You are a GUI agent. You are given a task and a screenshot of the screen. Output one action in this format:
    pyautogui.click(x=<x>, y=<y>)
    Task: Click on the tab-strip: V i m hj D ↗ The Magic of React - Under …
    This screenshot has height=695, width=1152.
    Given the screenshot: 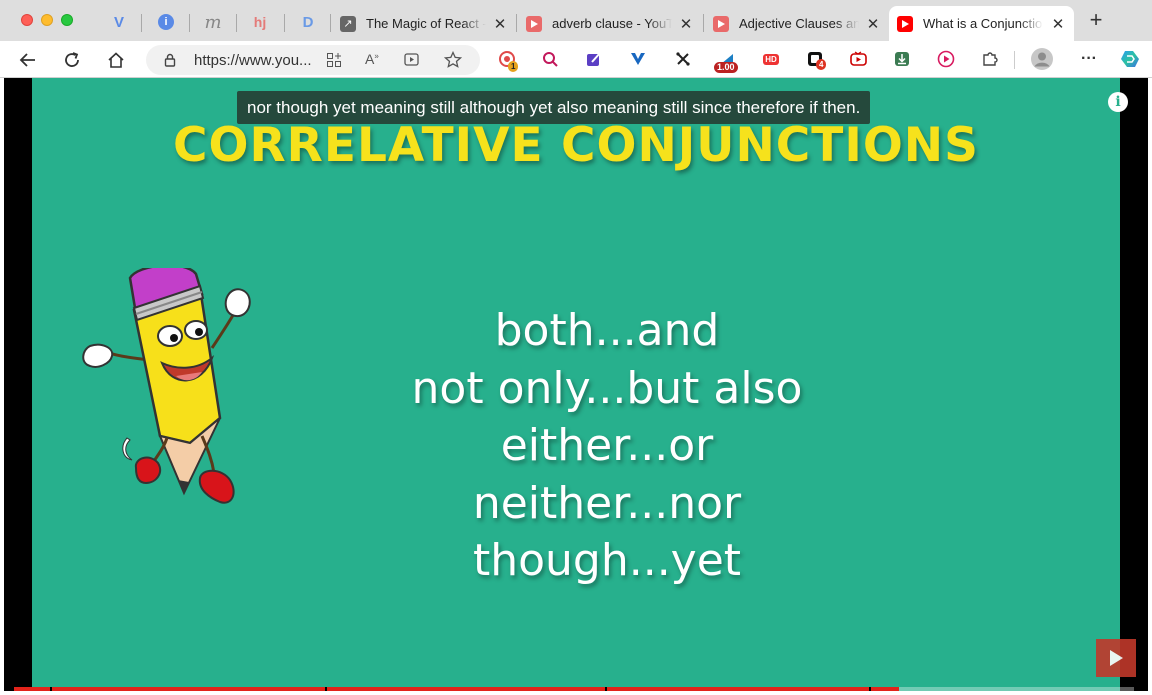 What is the action you would take?
    pyautogui.click(x=576, y=20)
    